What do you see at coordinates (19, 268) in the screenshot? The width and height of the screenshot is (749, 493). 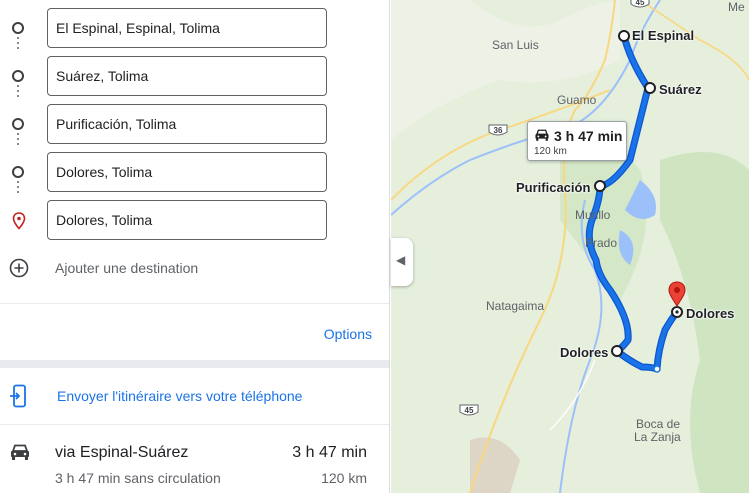 I see `add-circle-icon` at bounding box center [19, 268].